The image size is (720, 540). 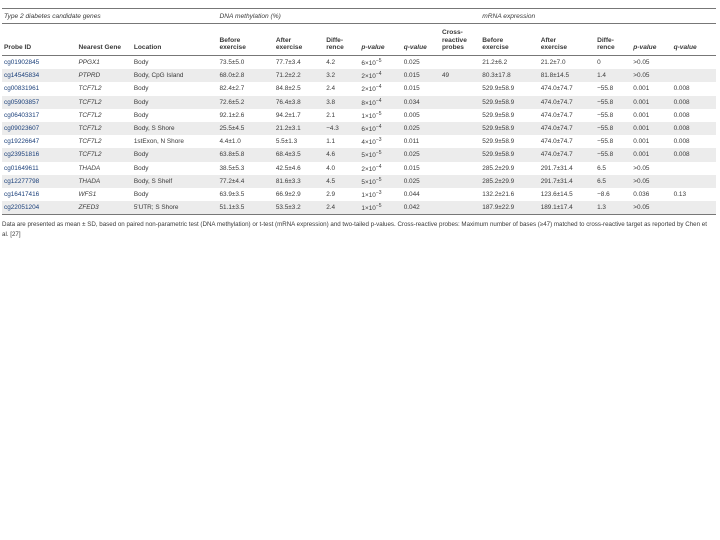 What do you see at coordinates (420, 208) in the screenshot?
I see `dna-q-value-cell: 0.042` at bounding box center [420, 208].